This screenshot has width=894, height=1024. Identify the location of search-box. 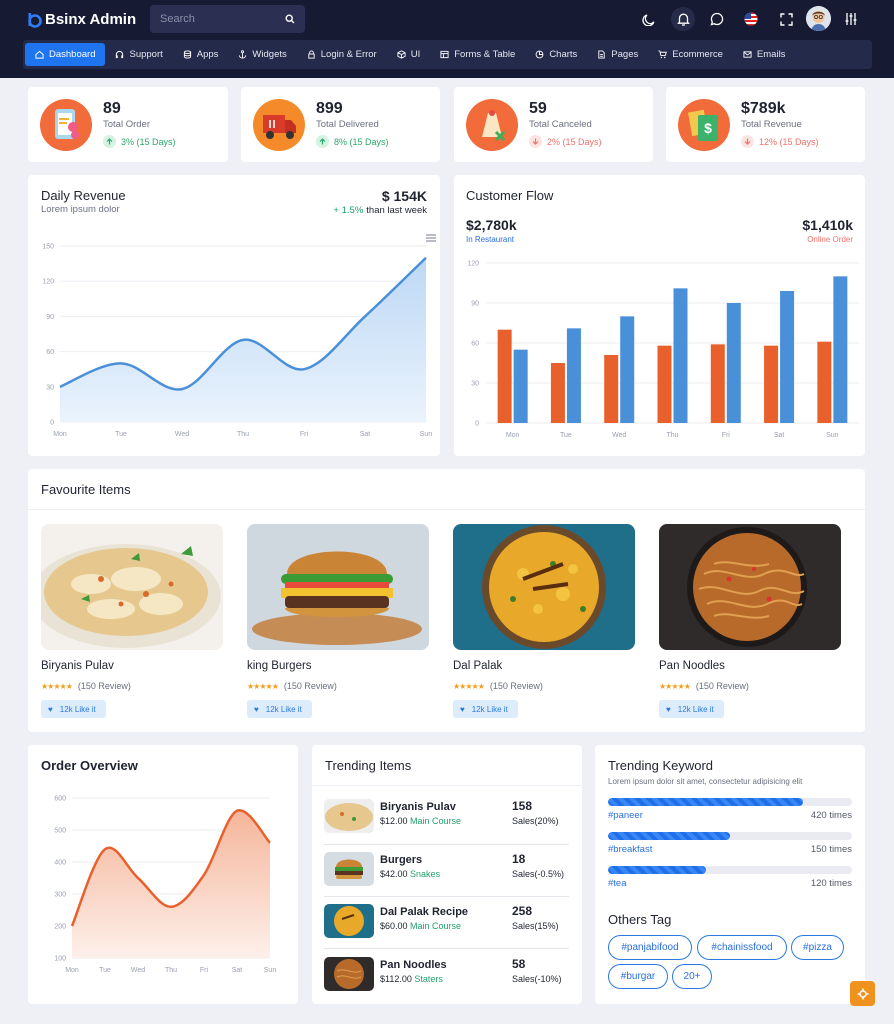
(227, 19).